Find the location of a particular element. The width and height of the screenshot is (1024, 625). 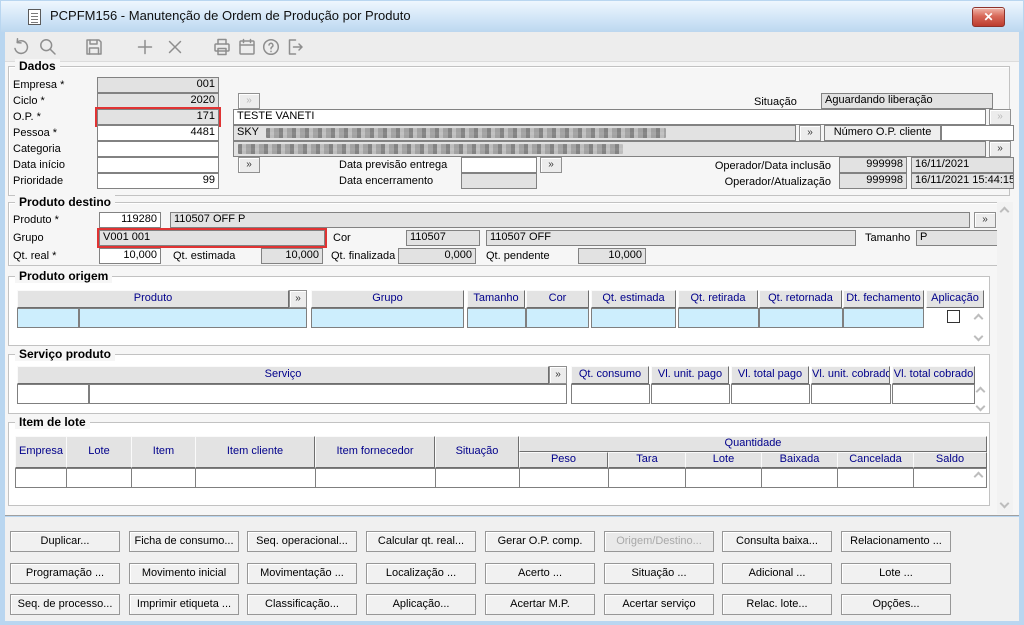

produto-origem-lookup-button: » is located at coordinates (298, 299).